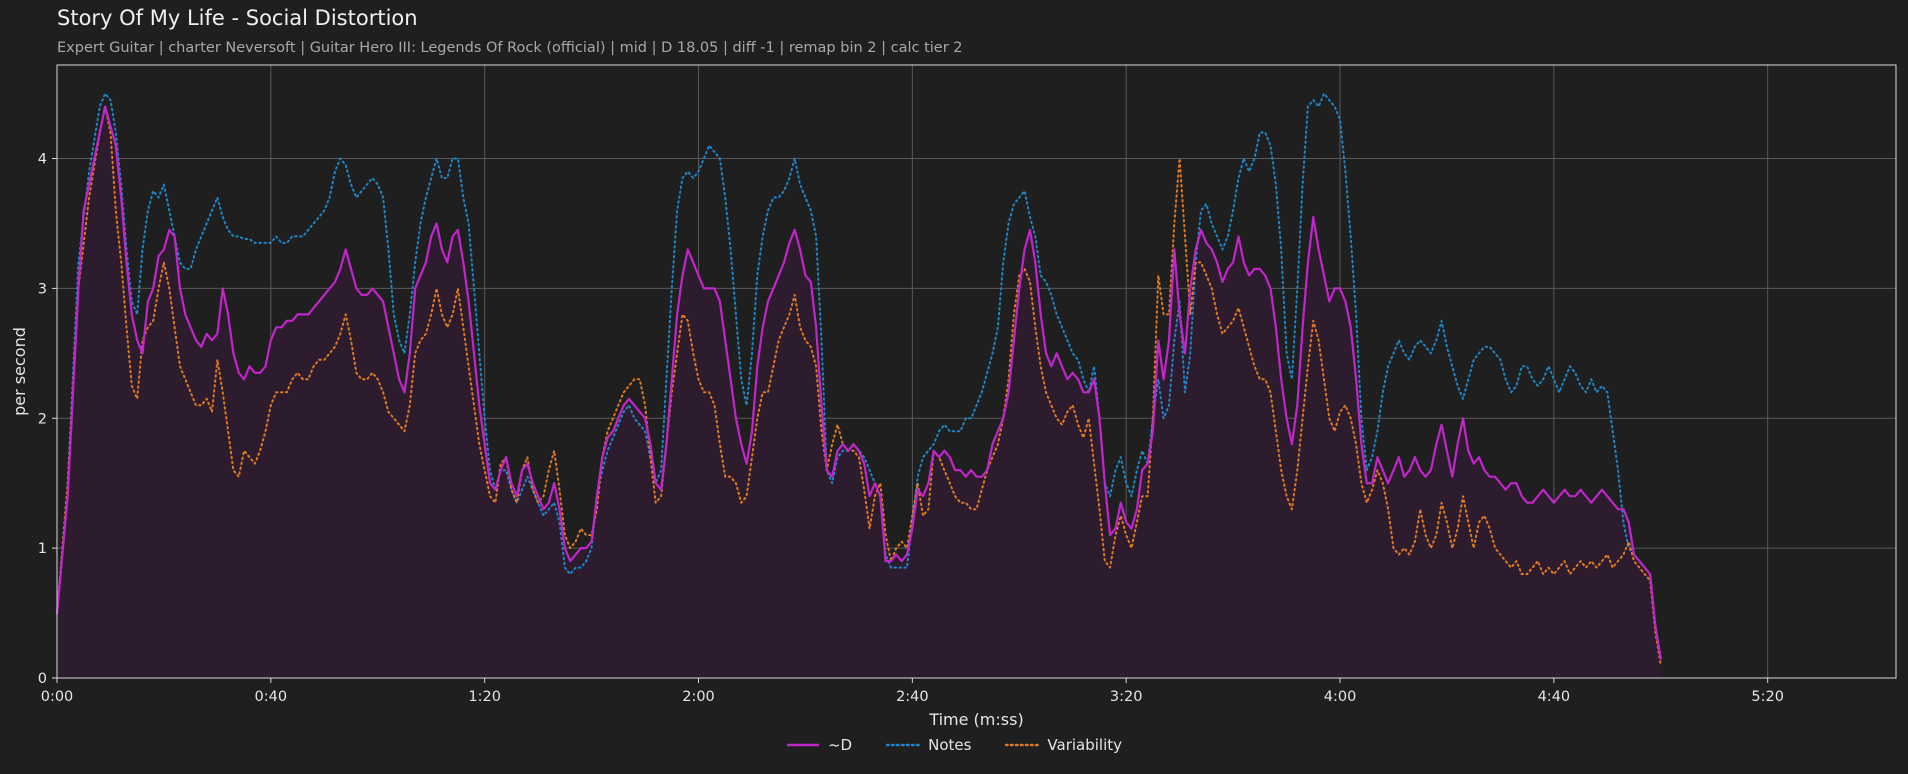  Describe the element at coordinates (1126, 697) in the screenshot. I see `x-tick-label: 3:20` at that location.